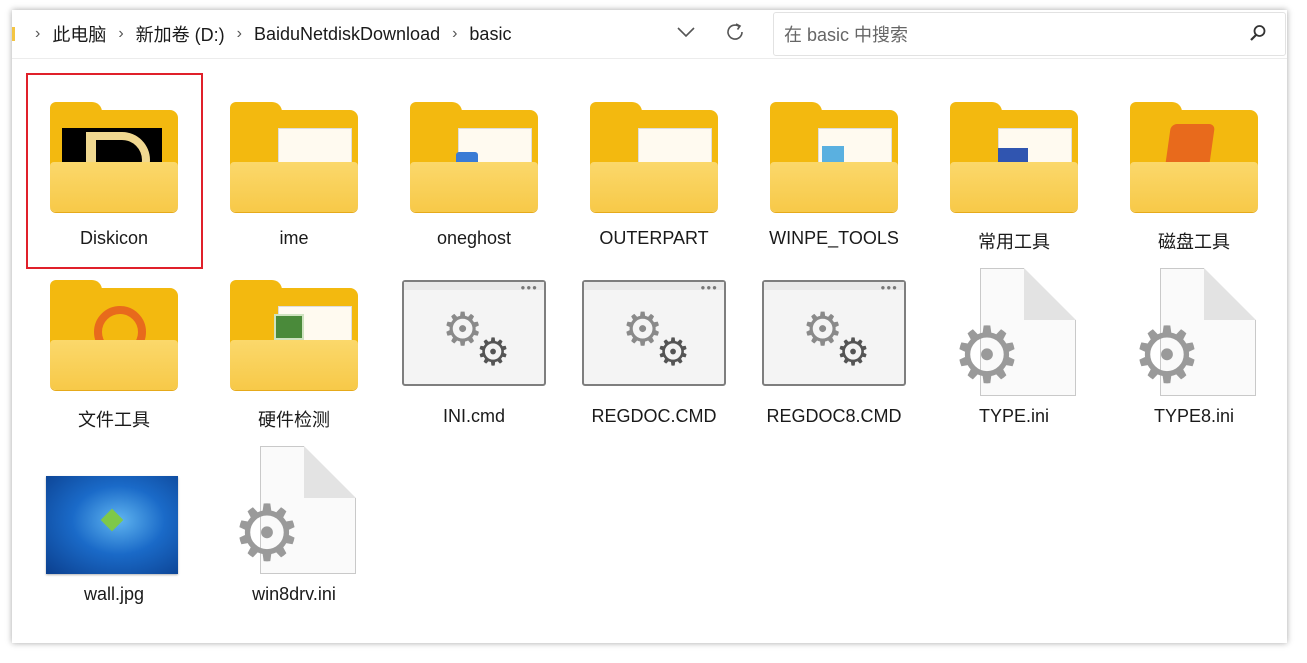 The width and height of the screenshot is (1307, 663). Describe the element at coordinates (294, 594) in the screenshot. I see `item-label: win8drv.ini` at that location.